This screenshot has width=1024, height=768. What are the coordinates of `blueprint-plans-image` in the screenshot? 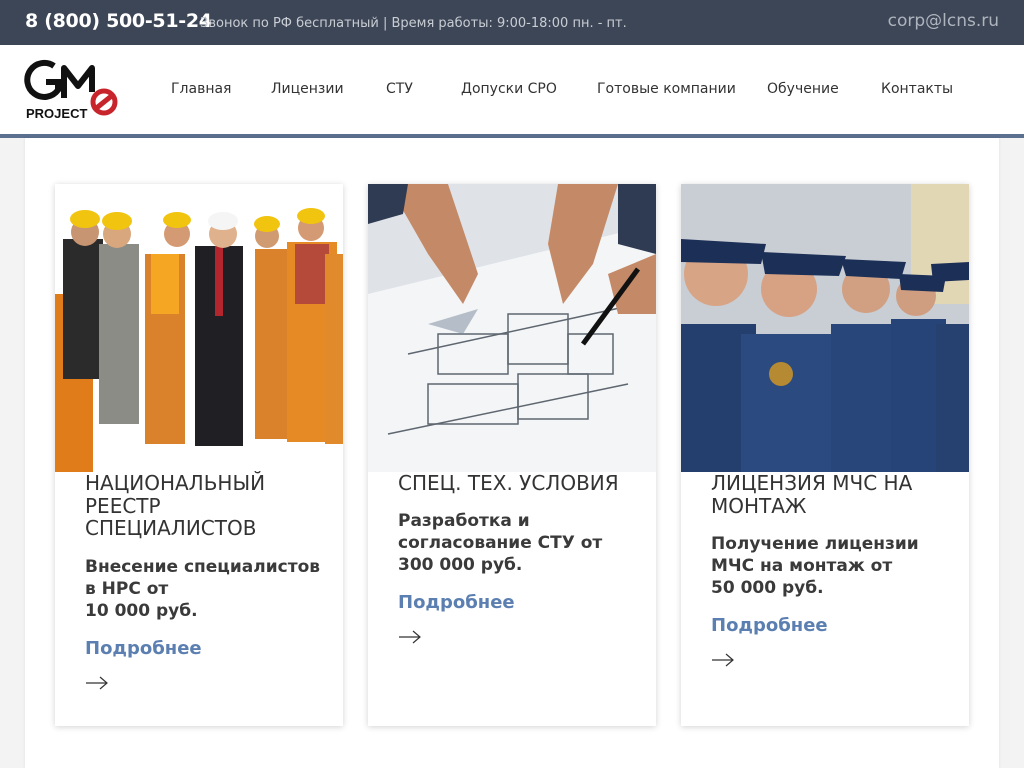 It's located at (512, 328).